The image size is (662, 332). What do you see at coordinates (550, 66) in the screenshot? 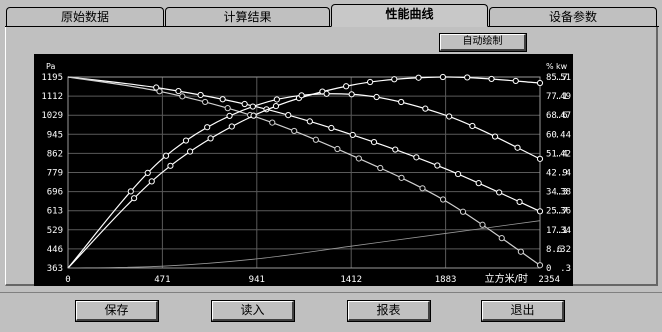
I see `y-axis-unit-pct: %` at bounding box center [550, 66].